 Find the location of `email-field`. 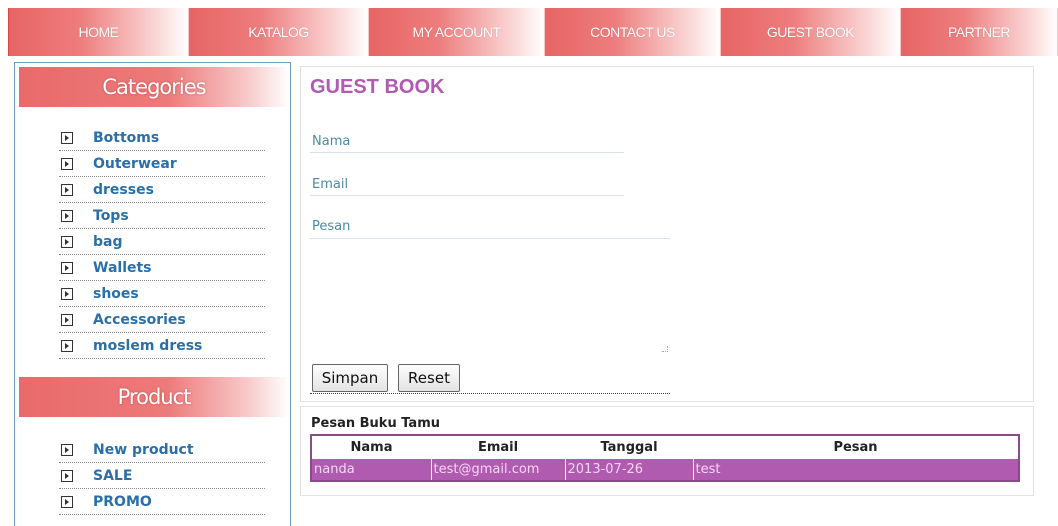

email-field is located at coordinates (467, 195).